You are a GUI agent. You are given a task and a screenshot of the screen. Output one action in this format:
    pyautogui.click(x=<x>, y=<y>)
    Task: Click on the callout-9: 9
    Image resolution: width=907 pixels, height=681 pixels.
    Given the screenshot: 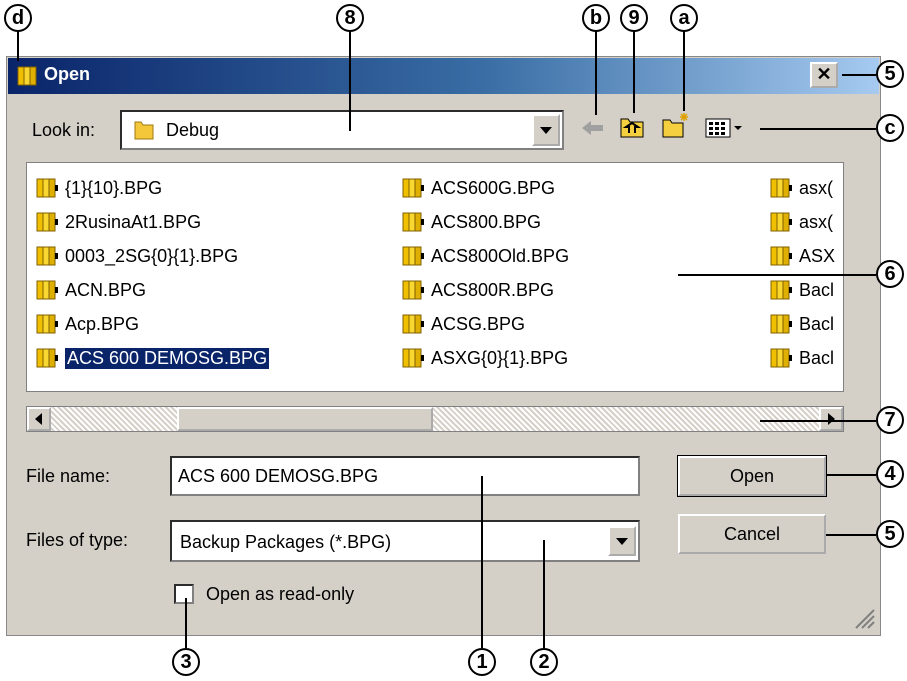 What is the action you would take?
    pyautogui.click(x=634, y=18)
    